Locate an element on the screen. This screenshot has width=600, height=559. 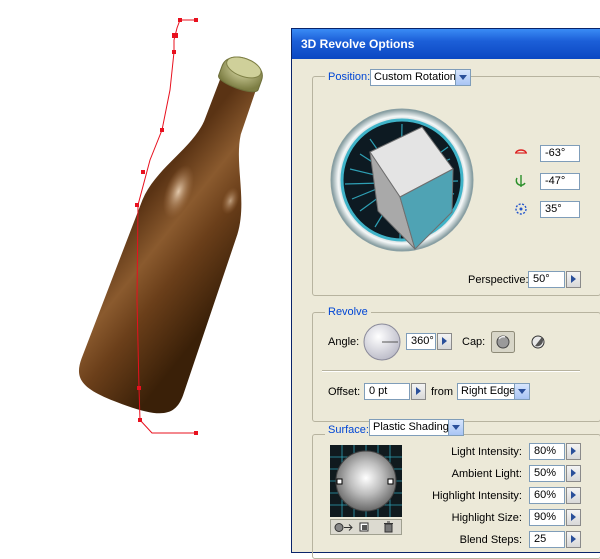
highlight-intensity-value: 60% is located at coordinates (545, 495).